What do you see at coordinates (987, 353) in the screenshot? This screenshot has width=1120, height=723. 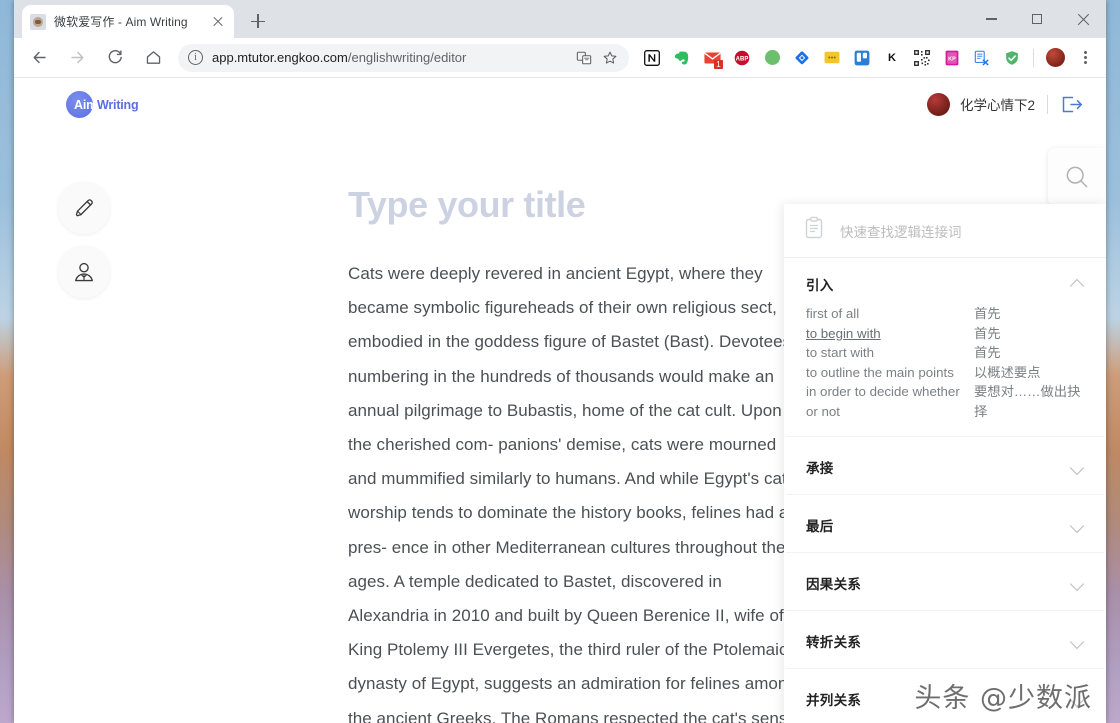 I see `phrase-chinese: 首先` at bounding box center [987, 353].